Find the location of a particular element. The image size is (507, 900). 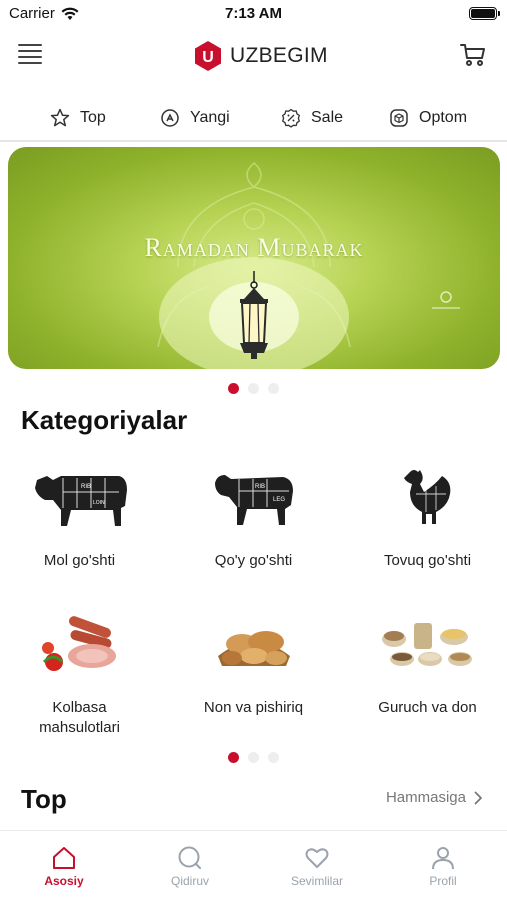

tabbar-search-label: Qidiruv is located at coordinates (189, 881).